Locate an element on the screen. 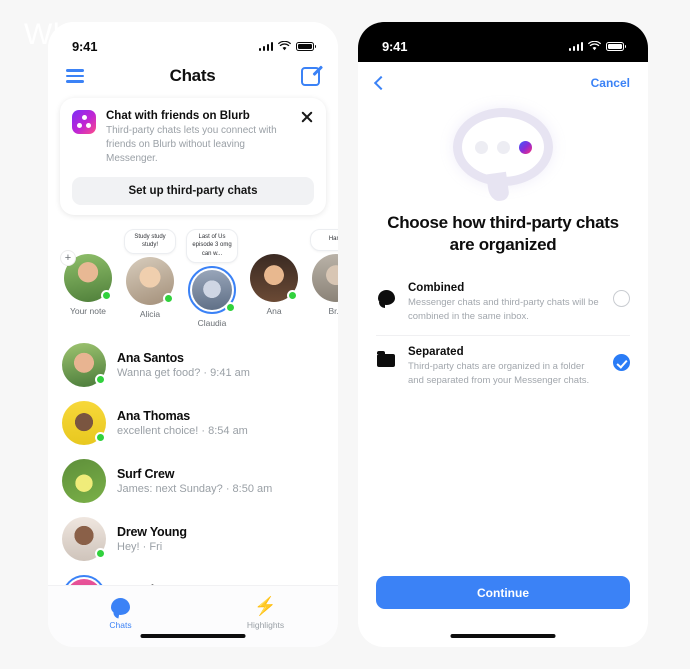 Image resolution: width=690 pixels, height=669 pixels. setup-third-party-chats-button: Set up third-party chats is located at coordinates (193, 190).